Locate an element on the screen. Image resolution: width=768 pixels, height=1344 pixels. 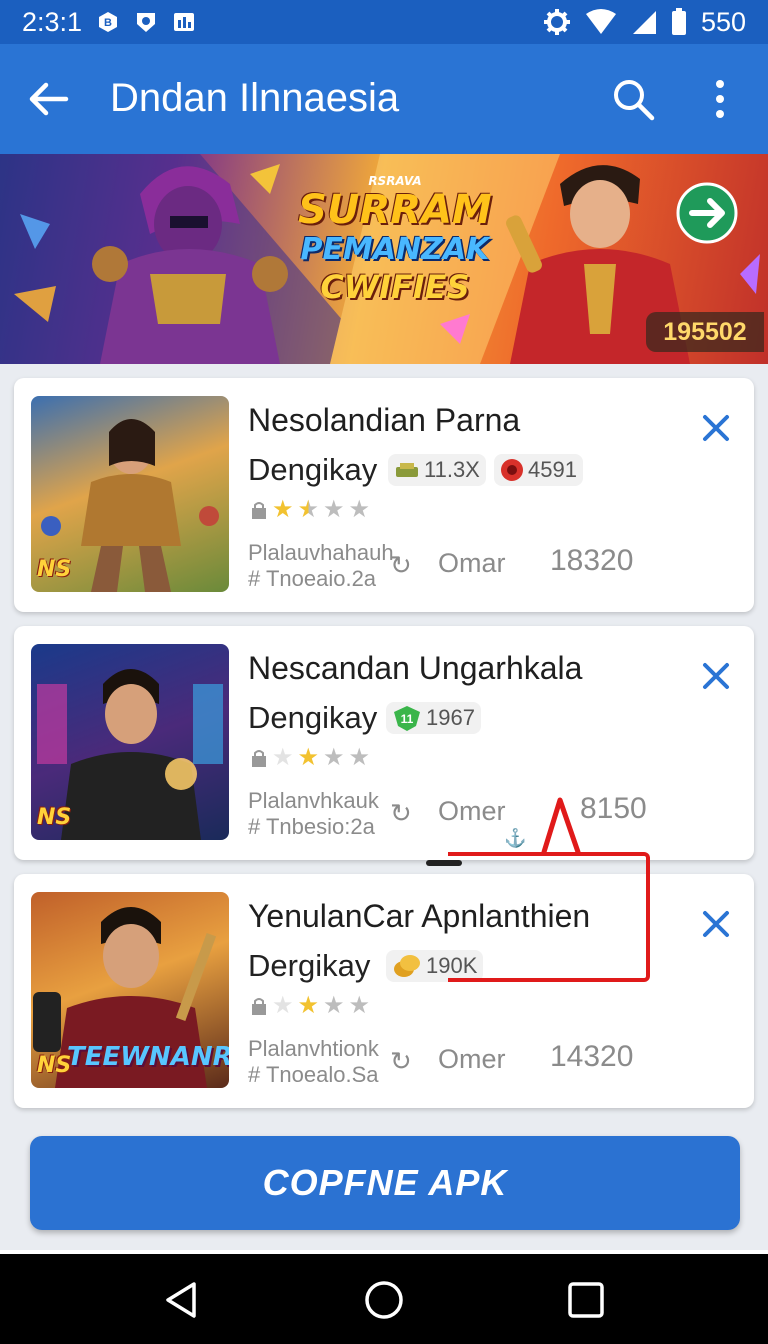
more-vert-icon is located at coordinates (720, 99).